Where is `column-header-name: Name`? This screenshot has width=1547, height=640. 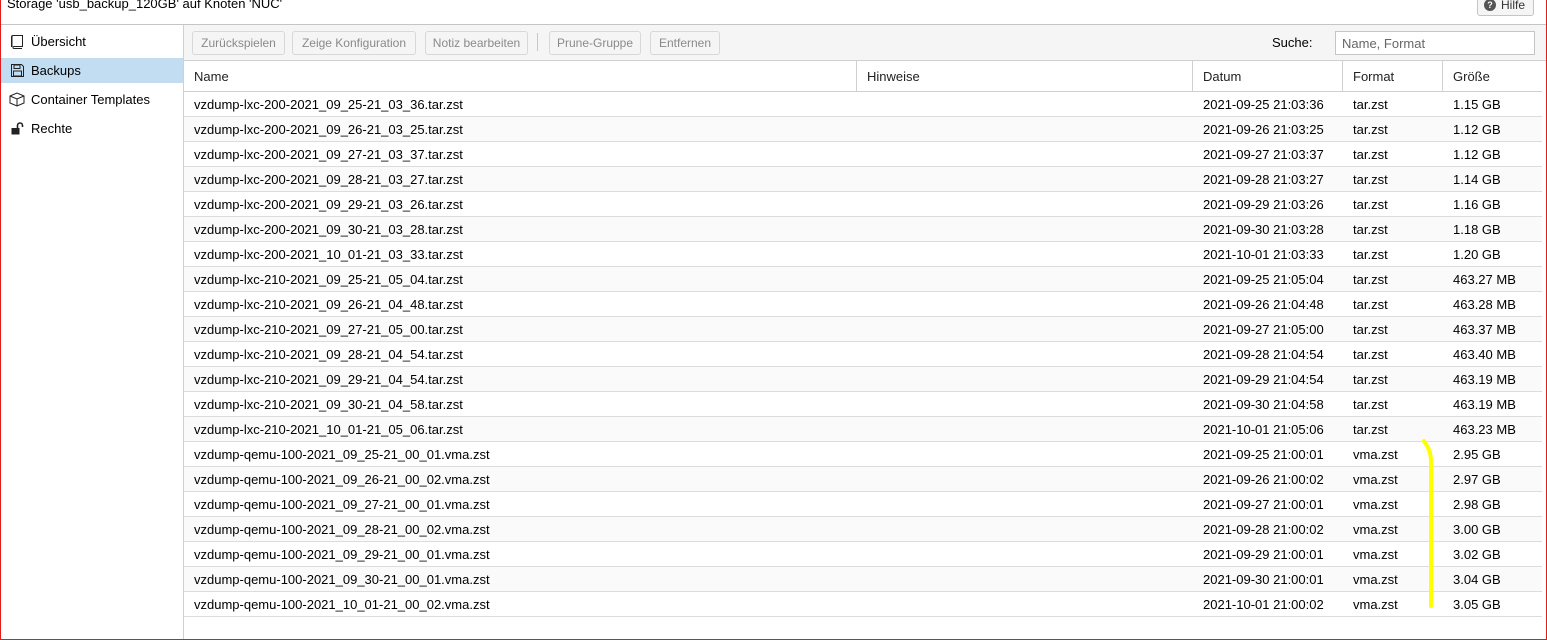 column-header-name: Name is located at coordinates (520, 76).